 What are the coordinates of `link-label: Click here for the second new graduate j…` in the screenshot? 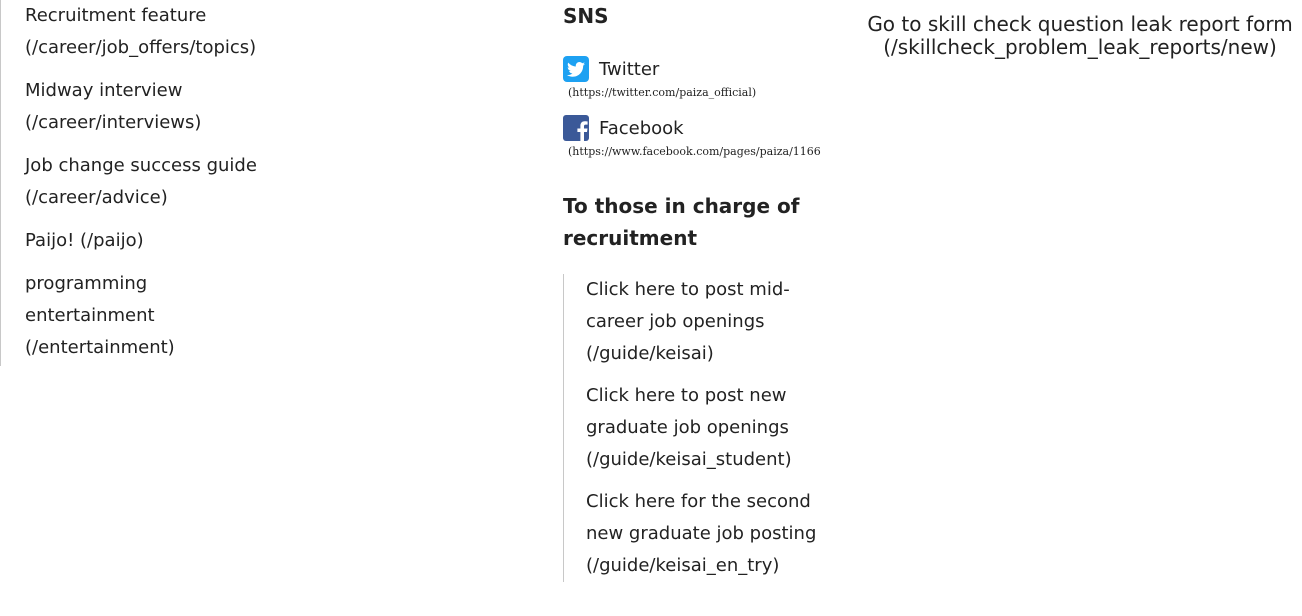 It's located at (701, 517).